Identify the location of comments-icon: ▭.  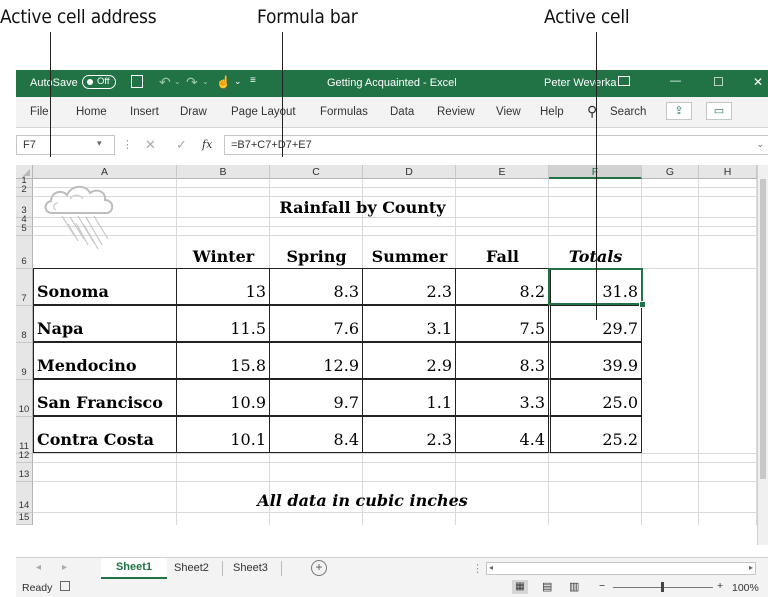
(719, 111).